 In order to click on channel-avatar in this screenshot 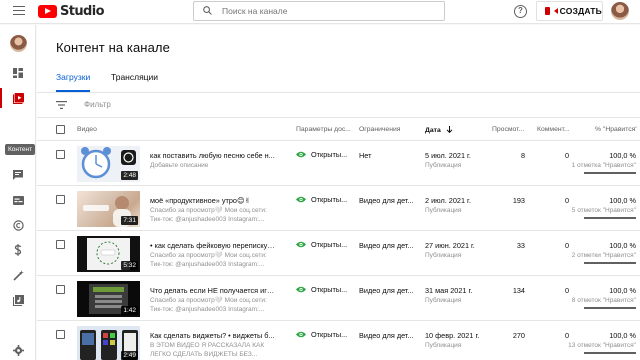, I will do `click(18, 43)`.